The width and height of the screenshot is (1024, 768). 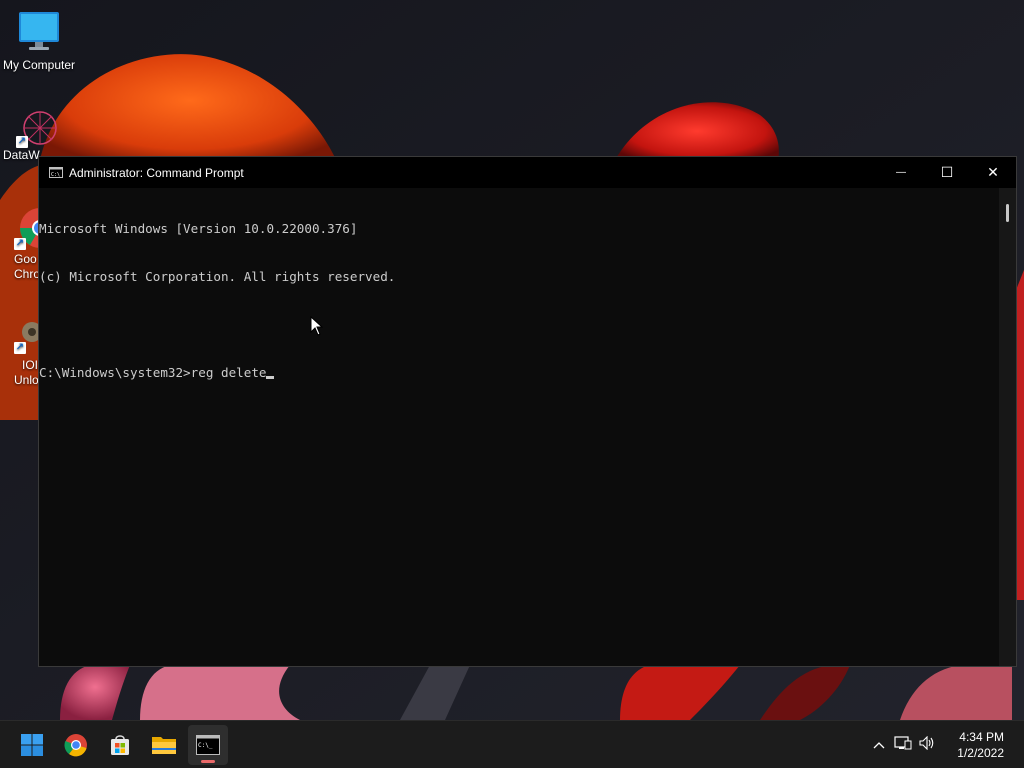 I want to click on desktop-icon-dataw: ↗ DataW, so click(x=28, y=135).